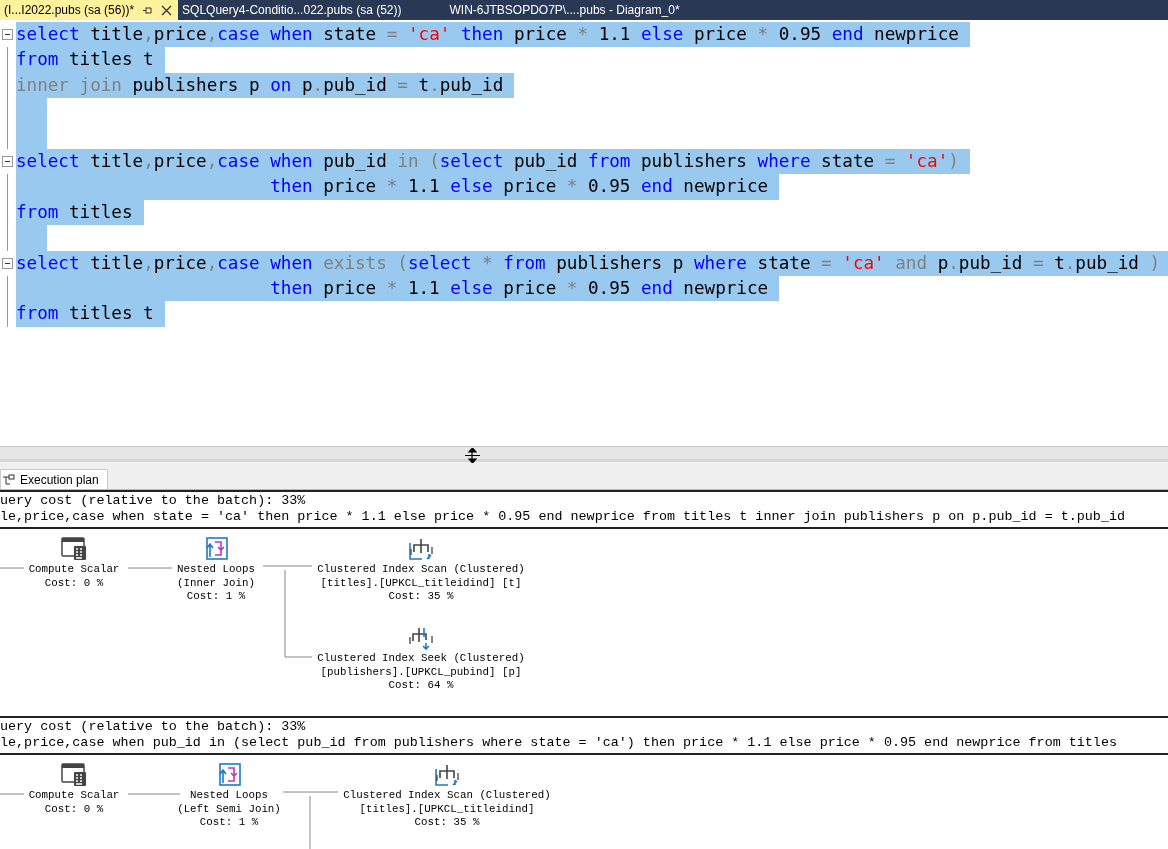 The width and height of the screenshot is (1168, 849). What do you see at coordinates (167, 10) in the screenshot?
I see `close-icon` at bounding box center [167, 10].